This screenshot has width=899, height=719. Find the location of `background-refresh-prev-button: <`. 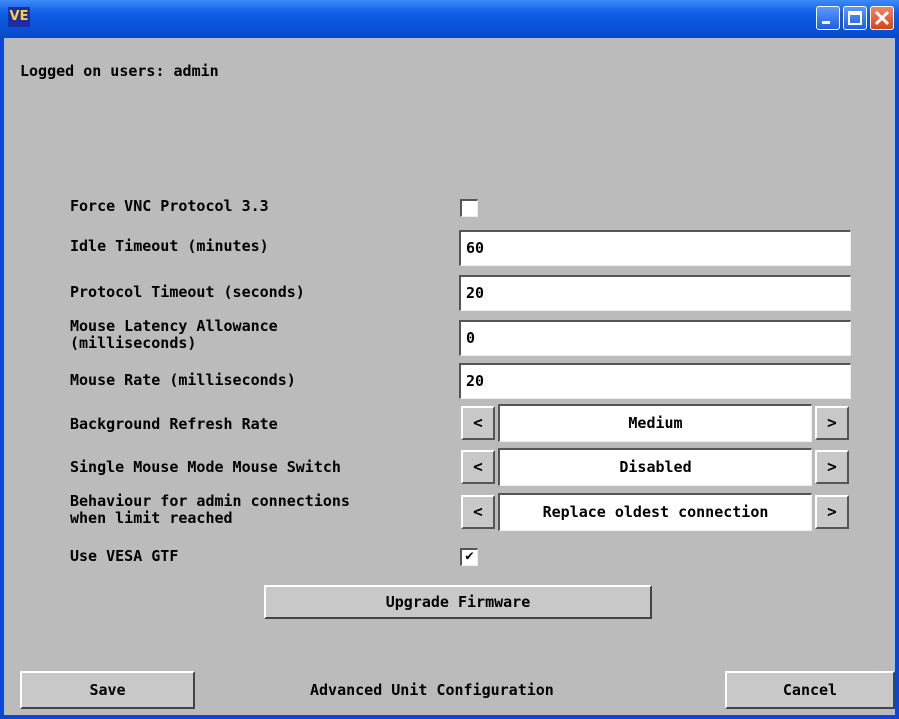

background-refresh-prev-button: < is located at coordinates (478, 423).